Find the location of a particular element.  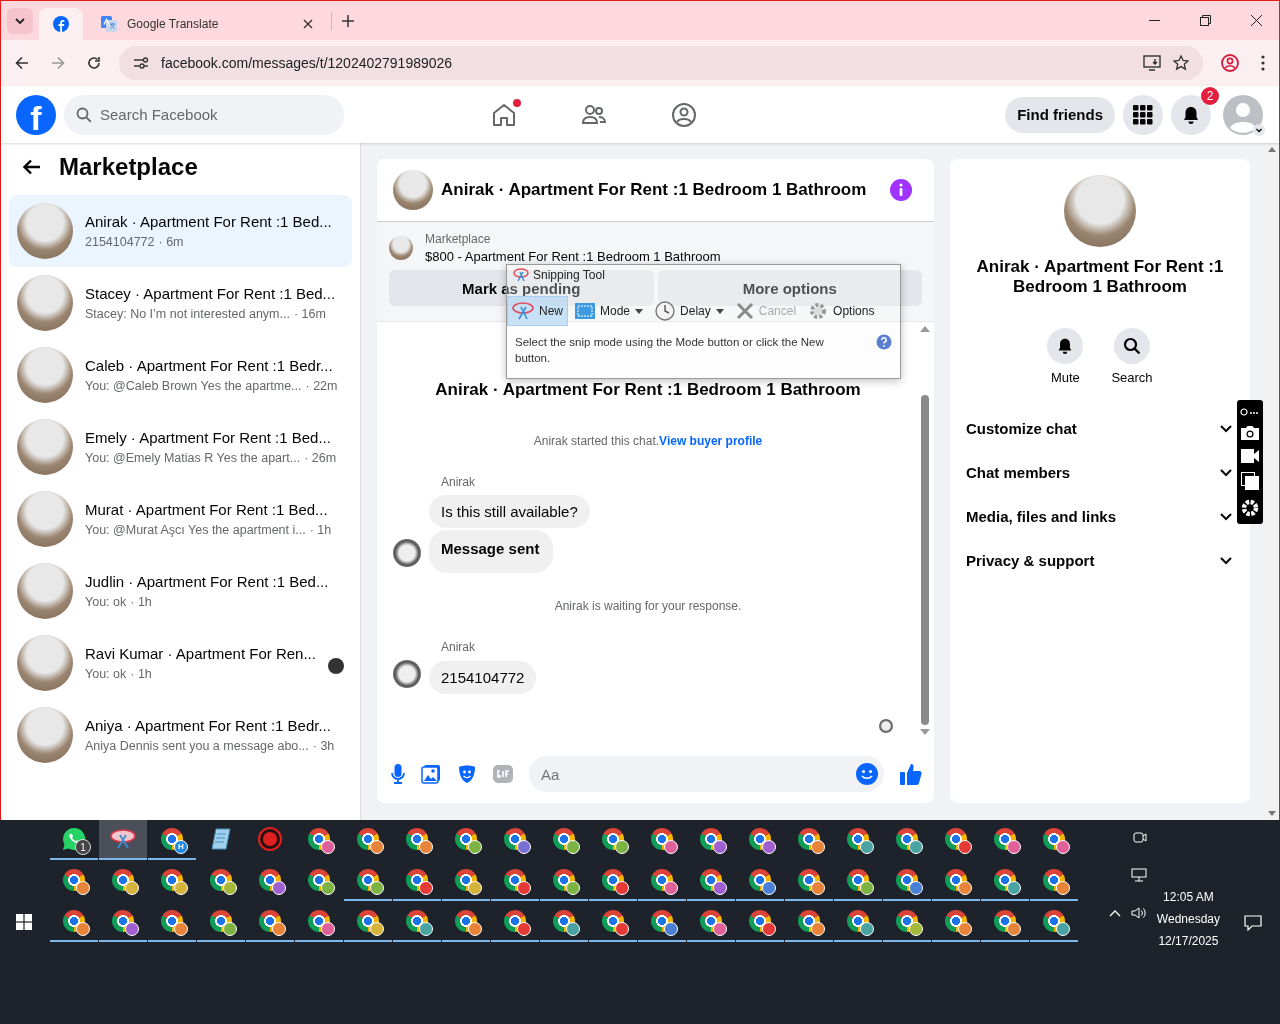

cancel-x-icon is located at coordinates (744, 311).